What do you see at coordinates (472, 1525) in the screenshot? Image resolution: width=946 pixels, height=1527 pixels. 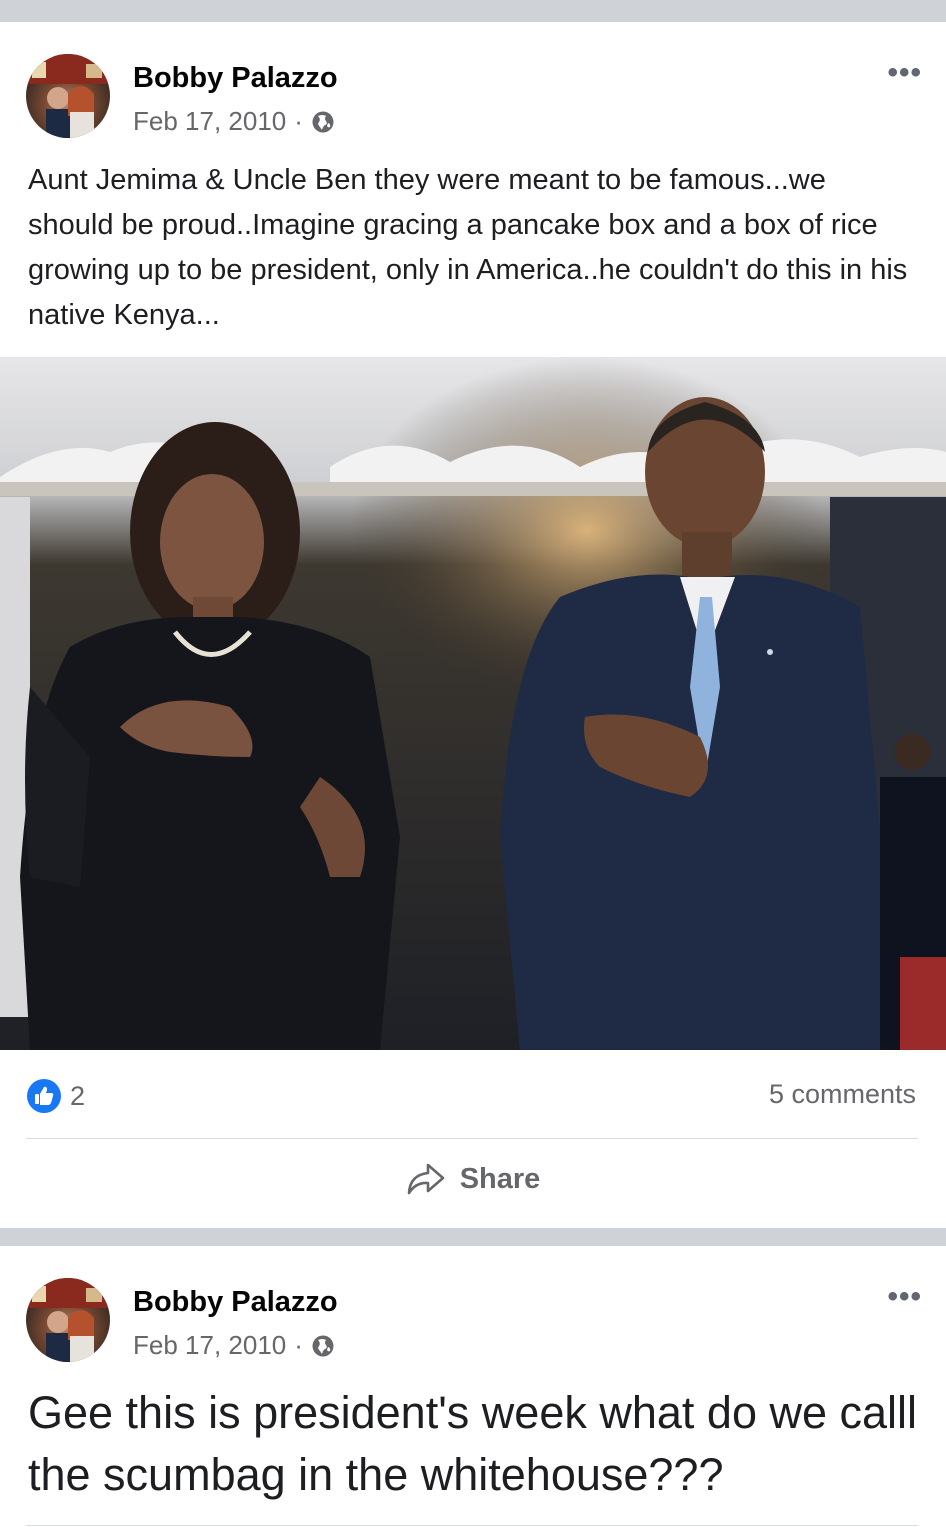 I see `post-bottom-divider` at bounding box center [472, 1525].